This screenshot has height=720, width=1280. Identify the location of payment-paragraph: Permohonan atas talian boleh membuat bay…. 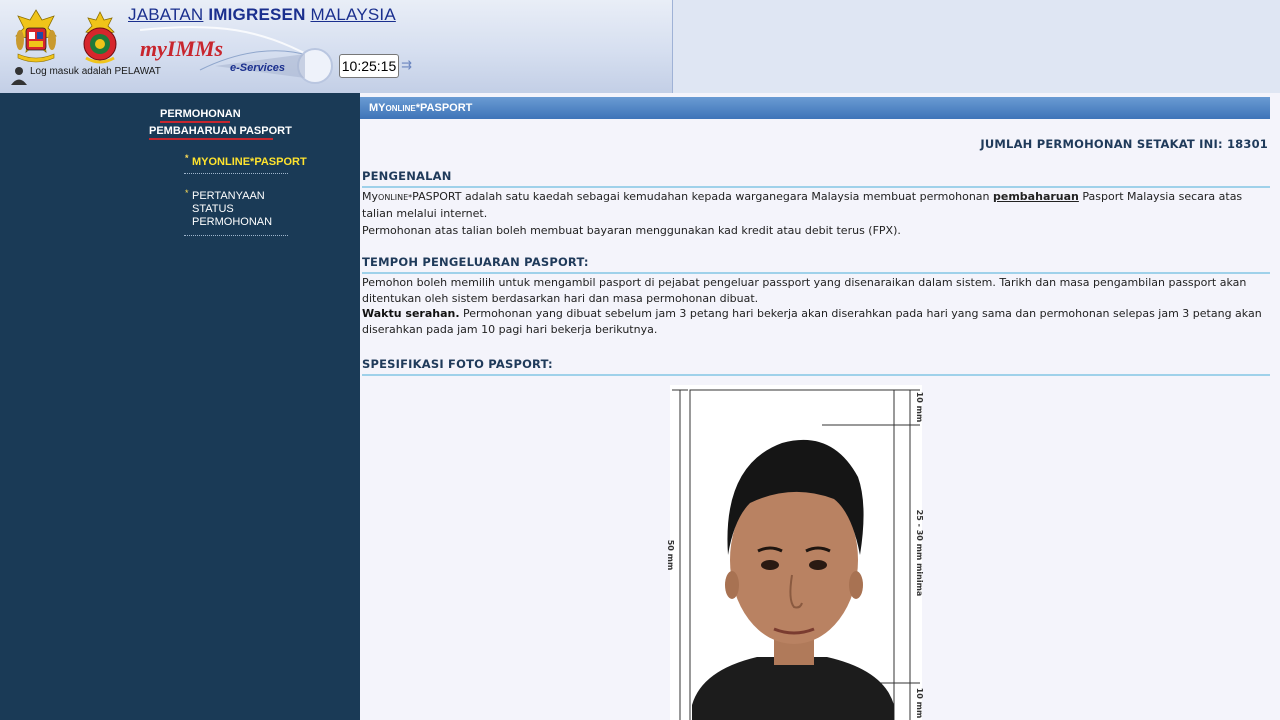
(631, 230).